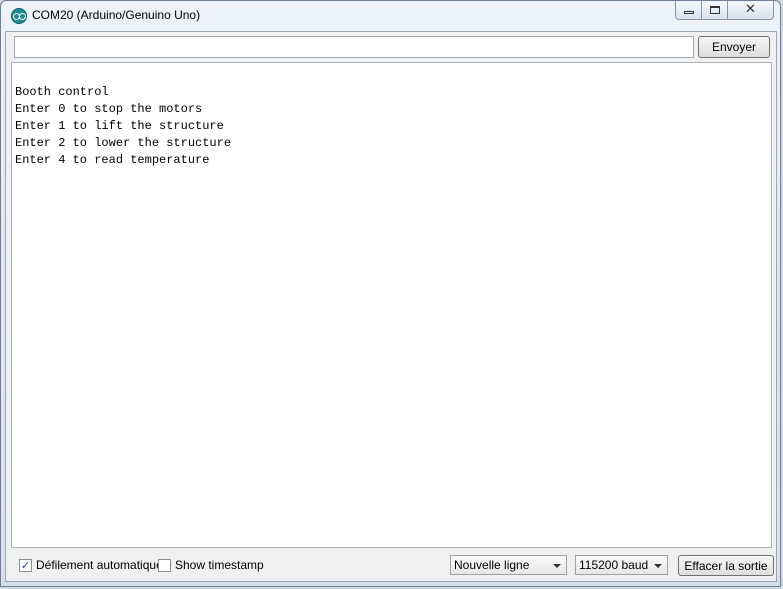 This screenshot has height=589, width=783. I want to click on output-line: Enter 4 to read temperature, so click(112, 160).